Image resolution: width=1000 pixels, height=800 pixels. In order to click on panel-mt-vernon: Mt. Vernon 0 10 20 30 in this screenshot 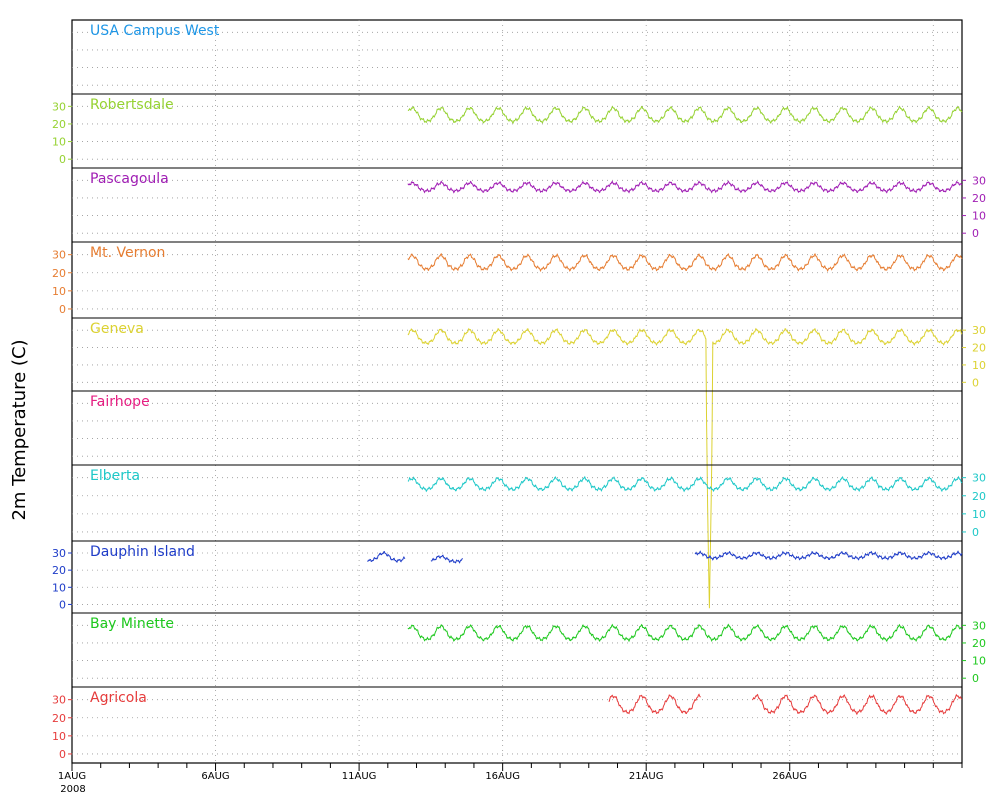, I will do `click(507, 278)`.